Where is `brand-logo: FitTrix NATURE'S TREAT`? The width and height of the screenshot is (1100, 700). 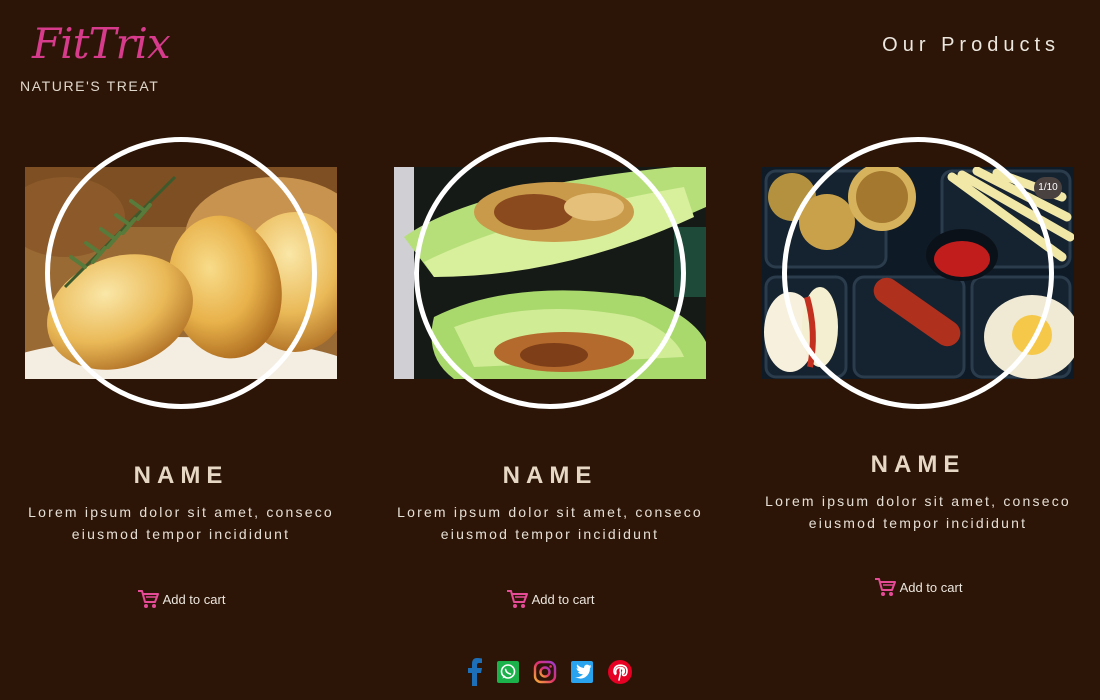
brand-logo: FitTrix NATURE'S TREAT is located at coordinates (95, 56).